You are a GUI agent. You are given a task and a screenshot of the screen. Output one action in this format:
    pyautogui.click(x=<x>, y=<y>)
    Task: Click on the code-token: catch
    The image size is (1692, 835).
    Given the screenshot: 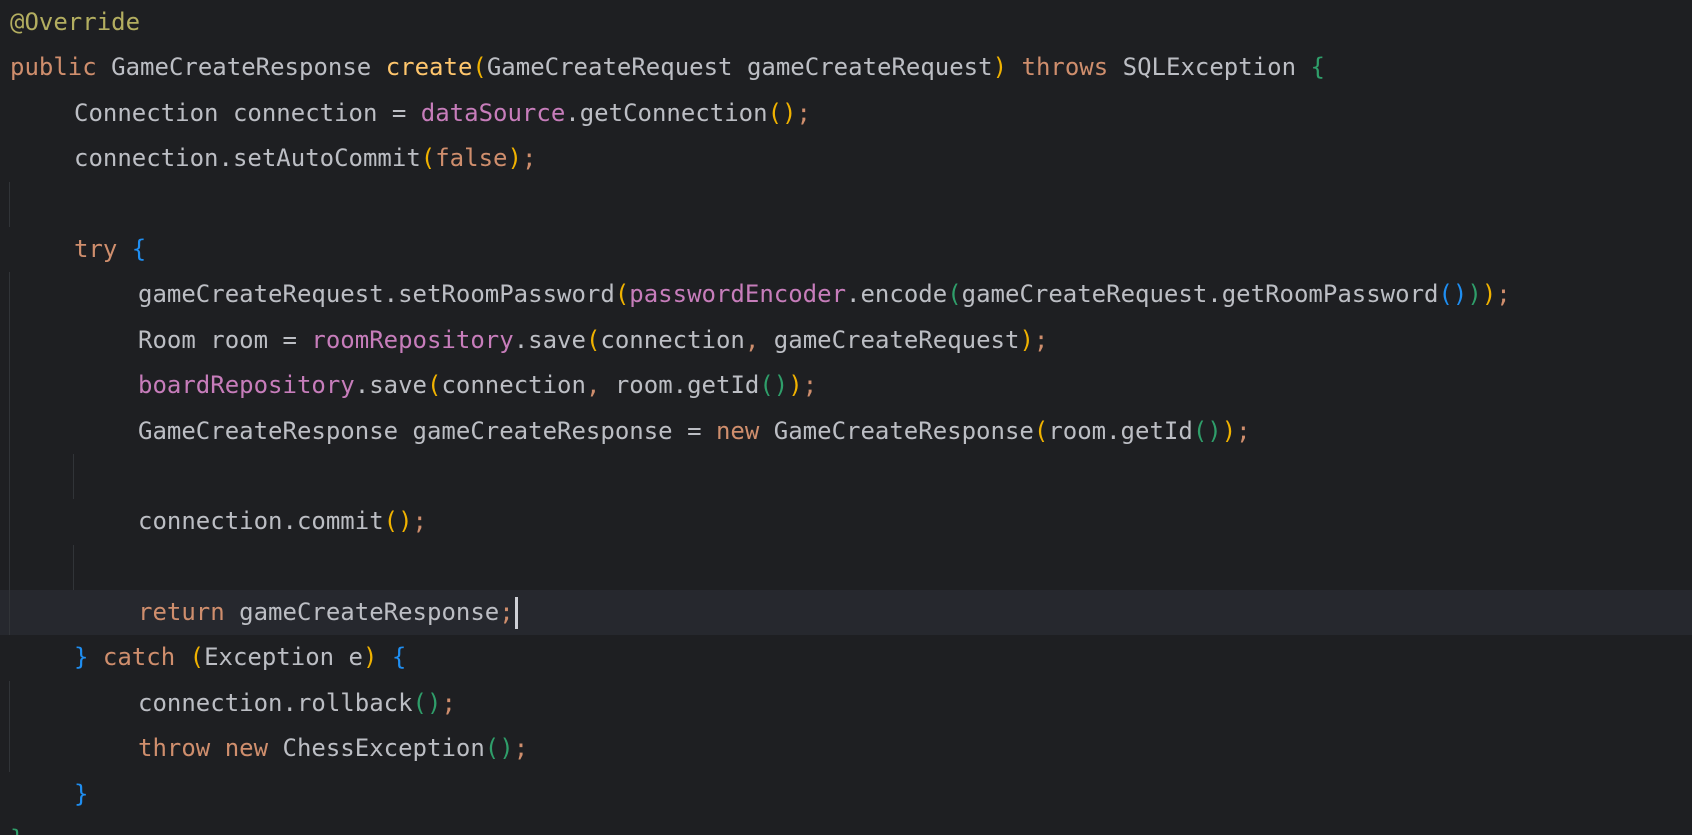 What is the action you would take?
    pyautogui.click(x=139, y=657)
    